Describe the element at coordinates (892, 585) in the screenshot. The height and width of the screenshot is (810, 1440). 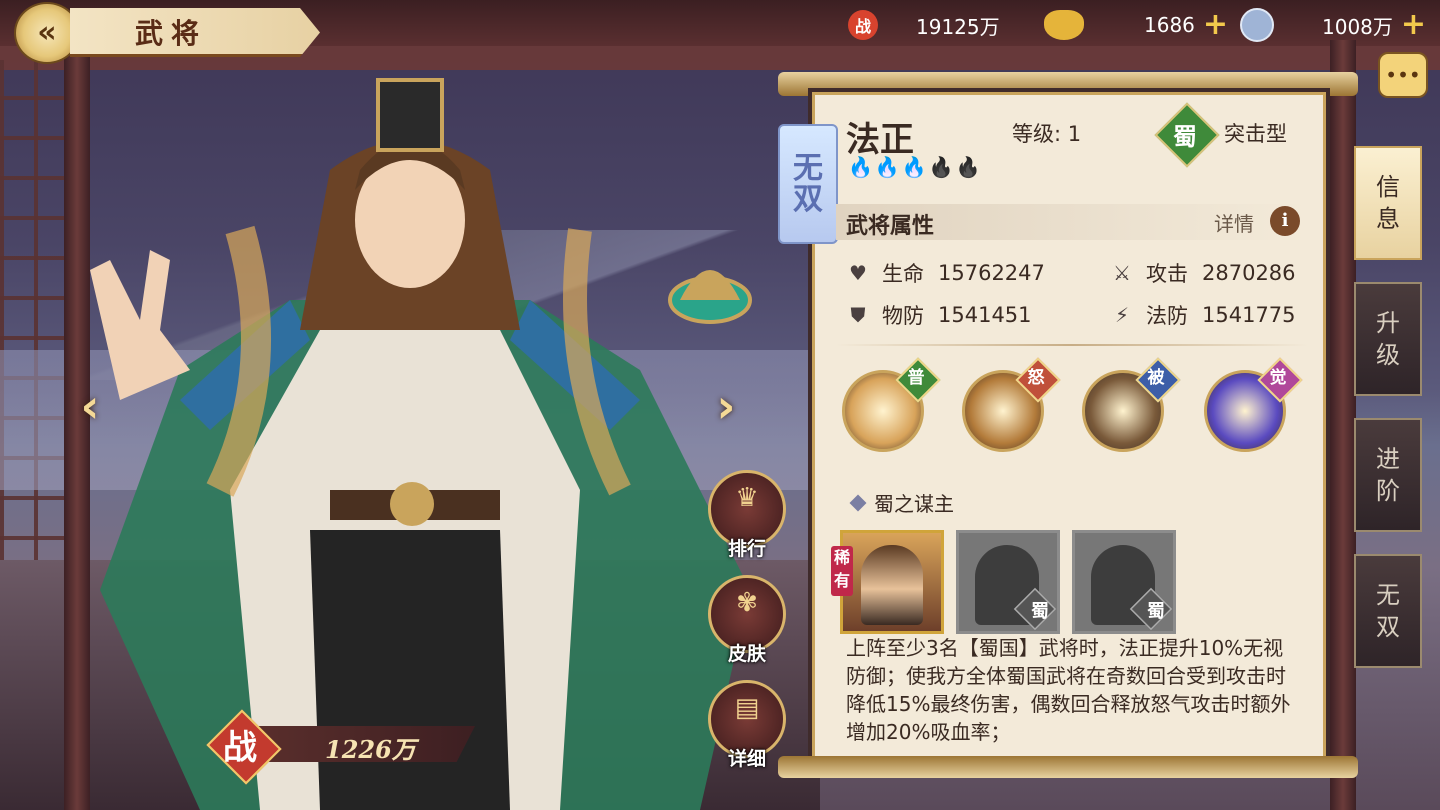
I see `hero-avatar` at that location.